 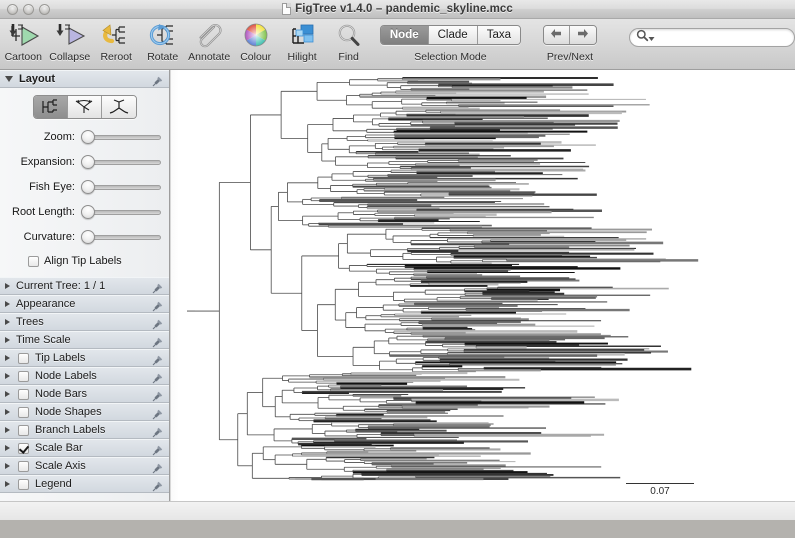 I want to click on curvature-slider, so click(x=121, y=237).